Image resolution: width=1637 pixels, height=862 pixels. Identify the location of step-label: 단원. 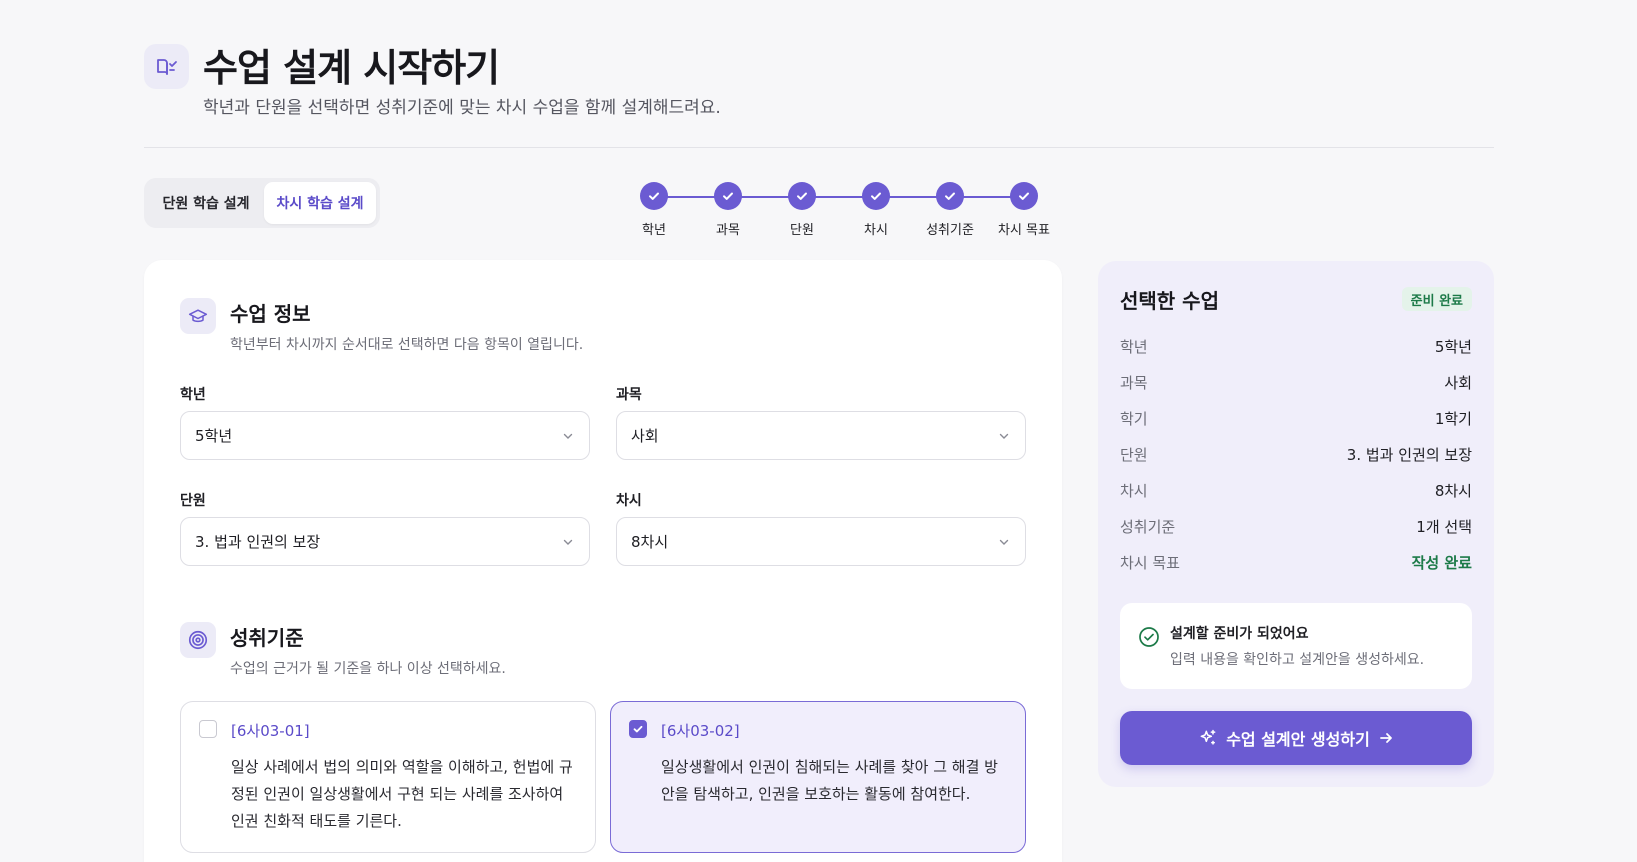
(802, 230).